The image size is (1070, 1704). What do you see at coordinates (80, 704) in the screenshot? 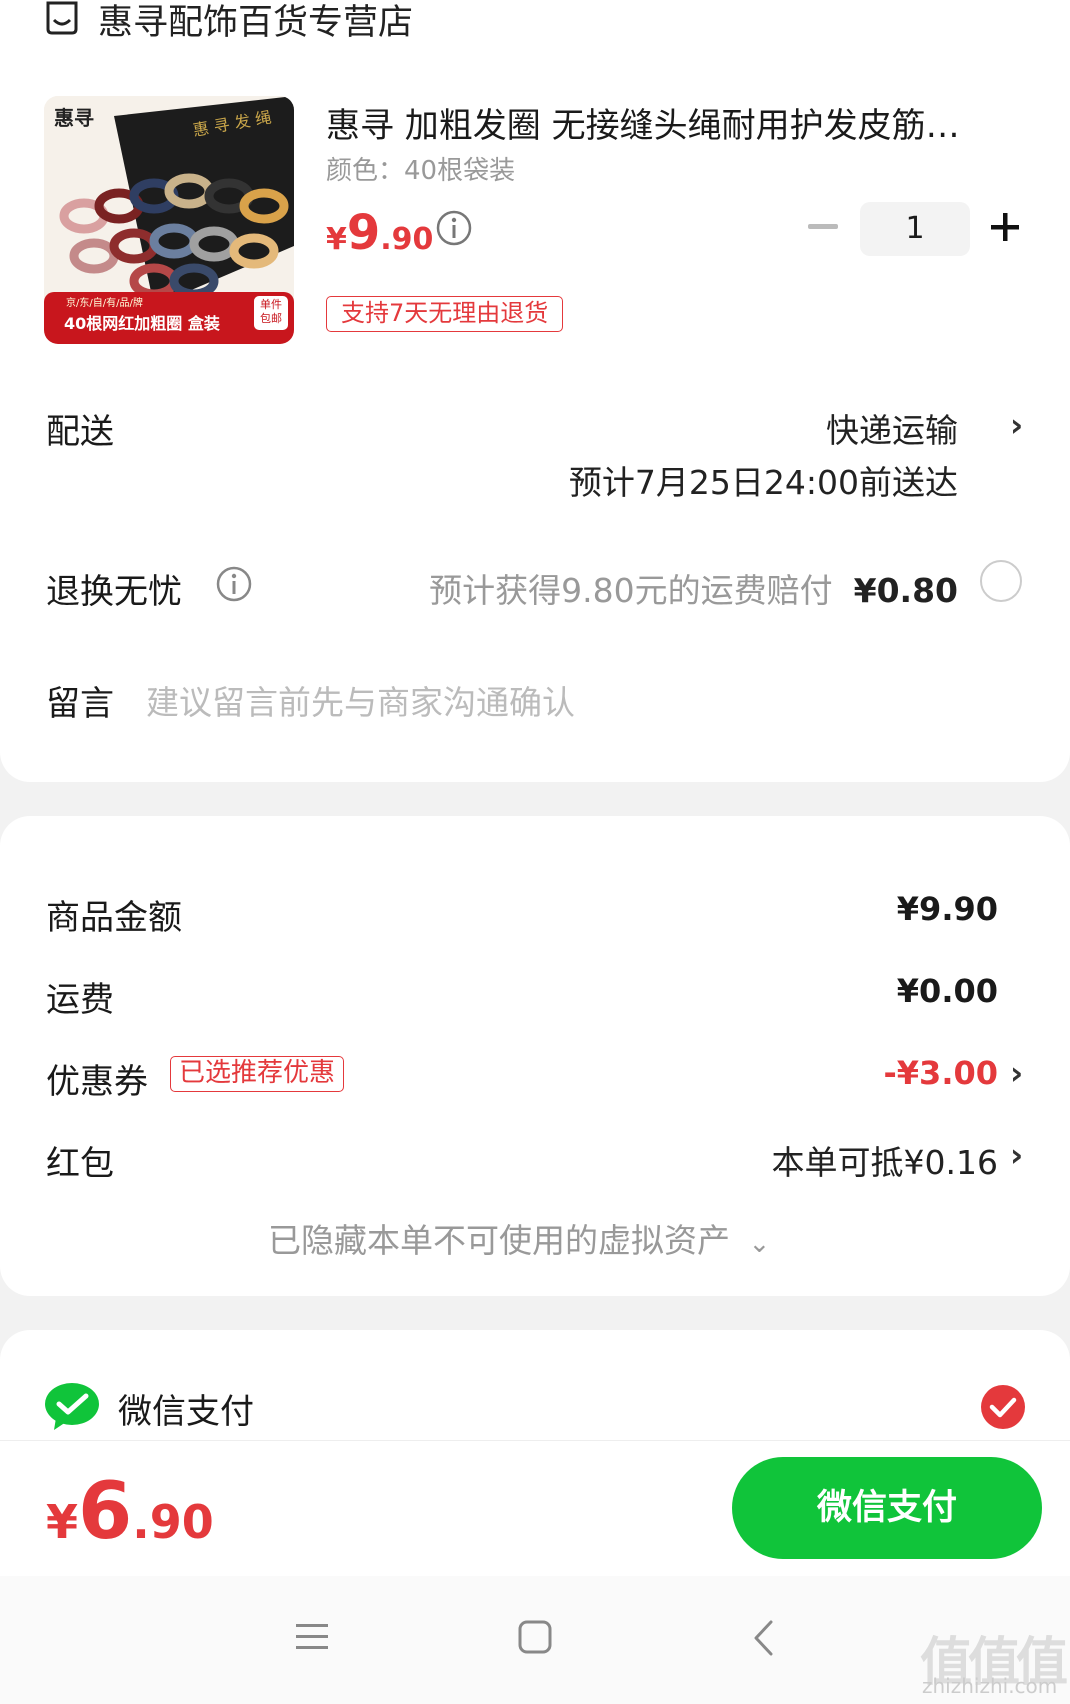
I see `message-label: 留言` at bounding box center [80, 704].